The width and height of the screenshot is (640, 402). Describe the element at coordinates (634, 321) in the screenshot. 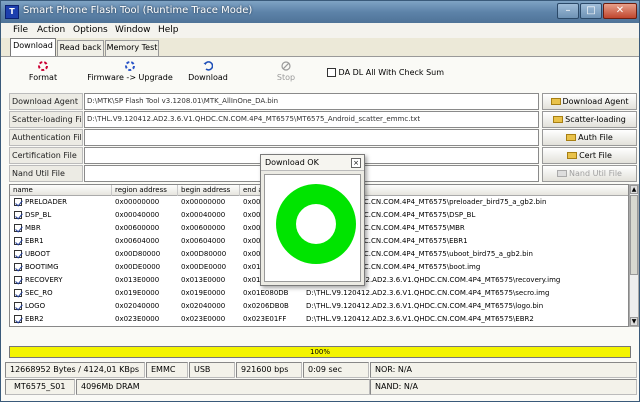

I see `scroll-down-icon: ▼` at that location.